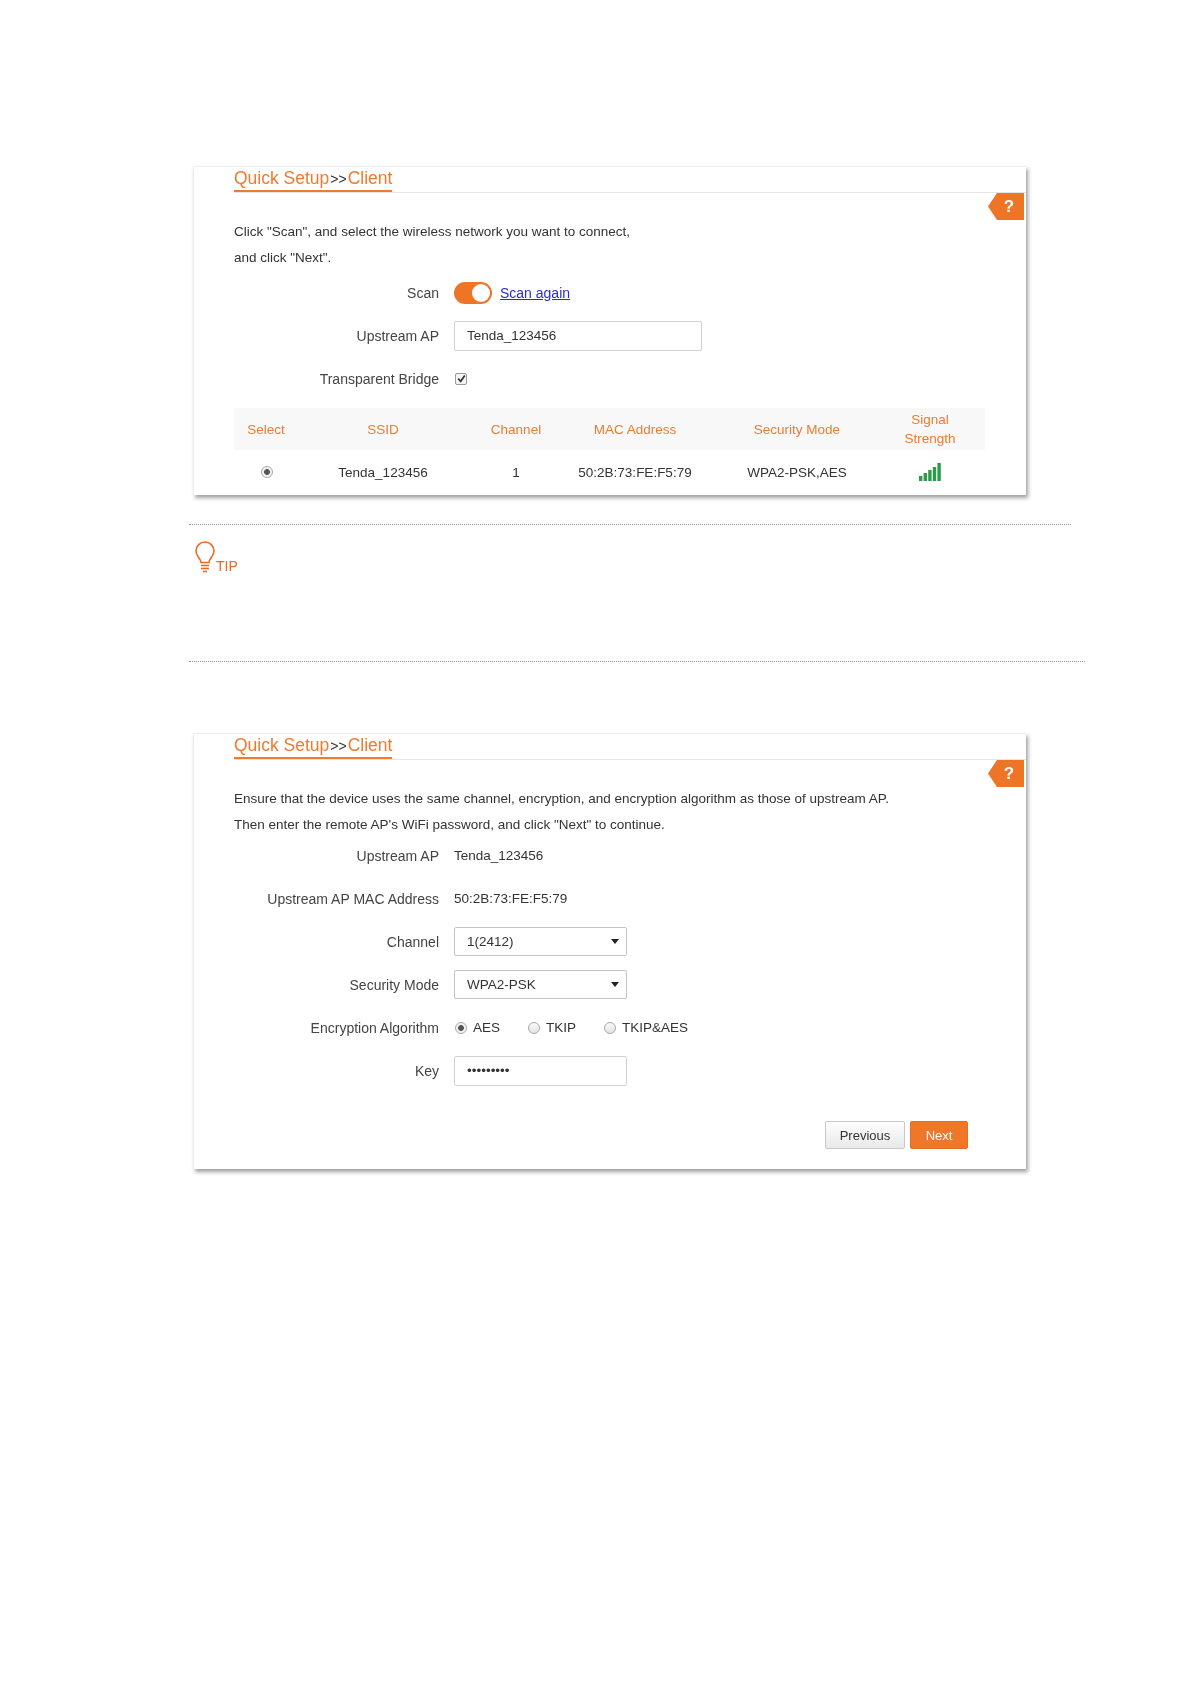  I want to click on field-label: Key, so click(426, 1070).